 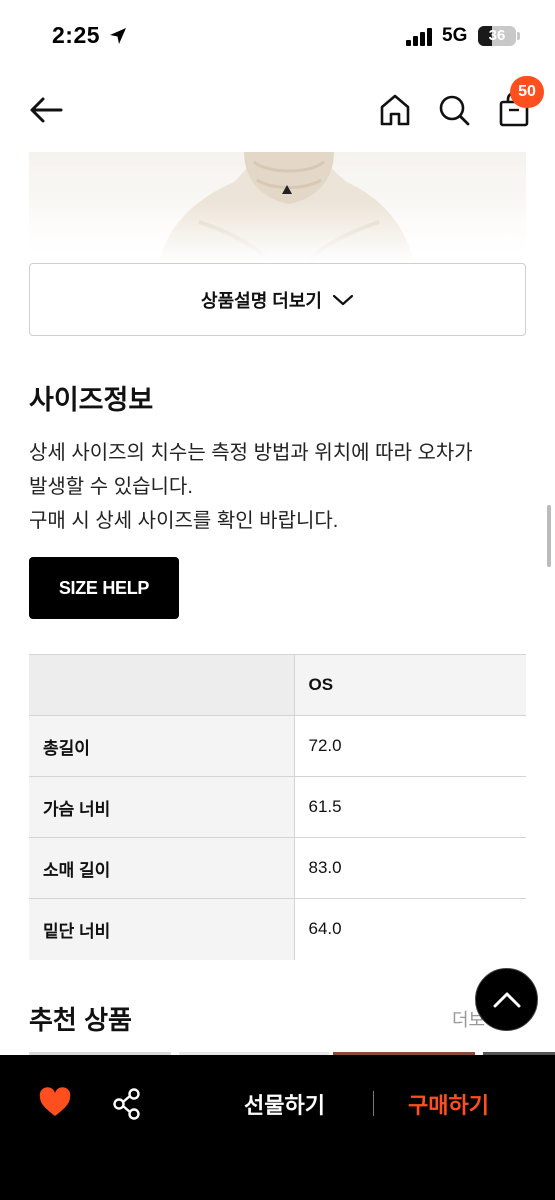 I want to click on status-time: 2:25, so click(x=76, y=35).